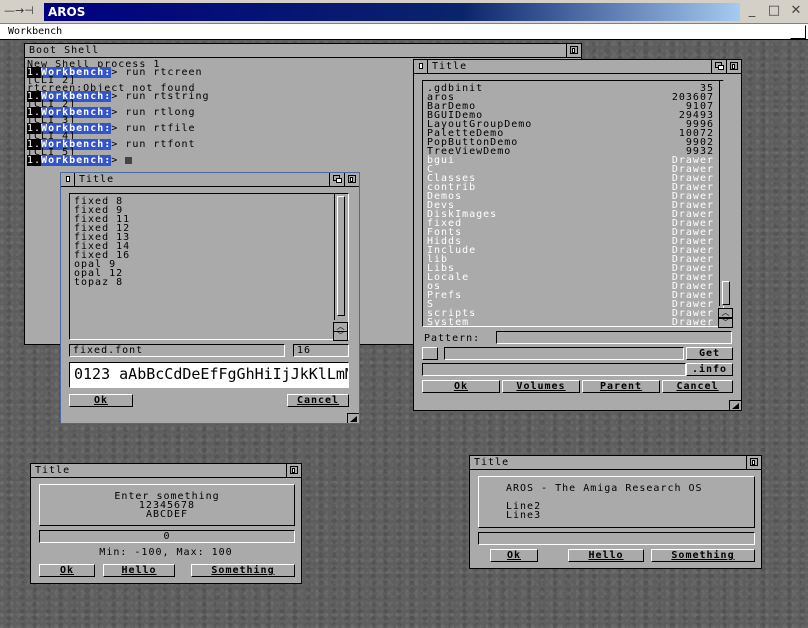 This screenshot has height=628, width=808. I want to click on minimize-button: _, so click(752, 10).